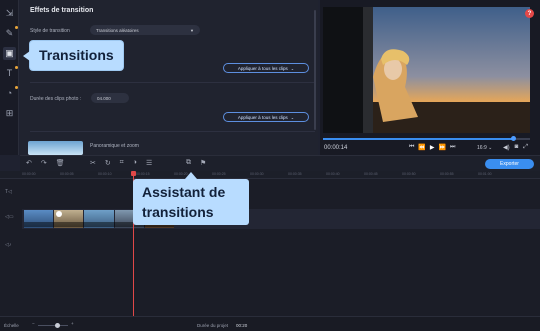 This screenshot has width=540, height=331. I want to click on redo-icon: ↷, so click(44, 163).